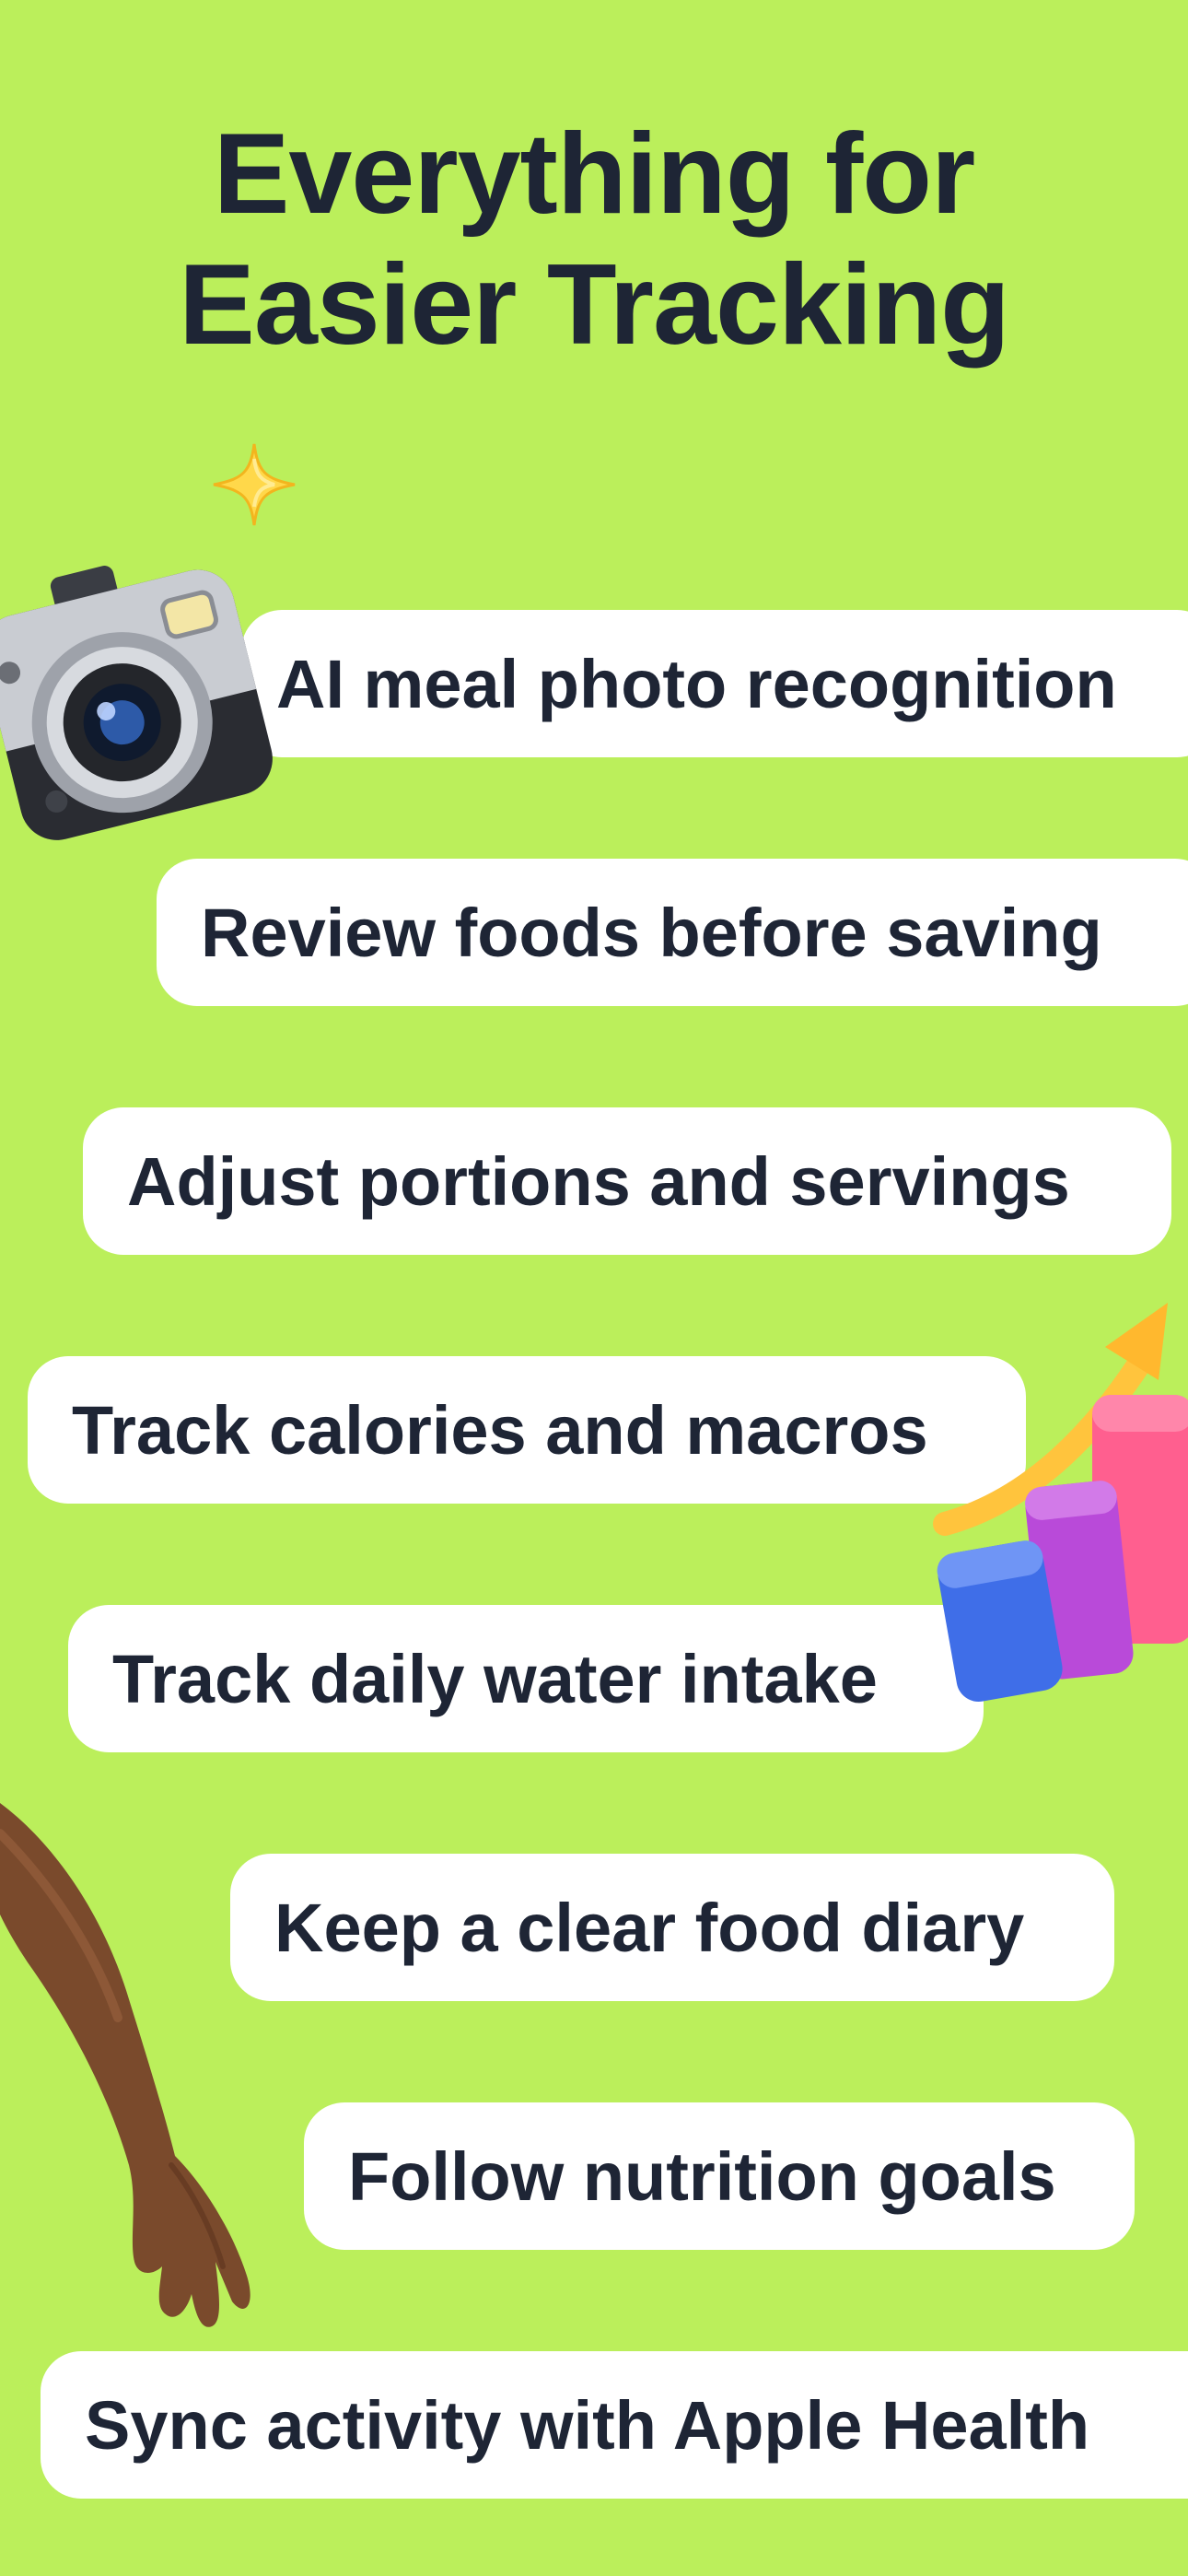  I want to click on title-line-1: Everything for, so click(594, 174).